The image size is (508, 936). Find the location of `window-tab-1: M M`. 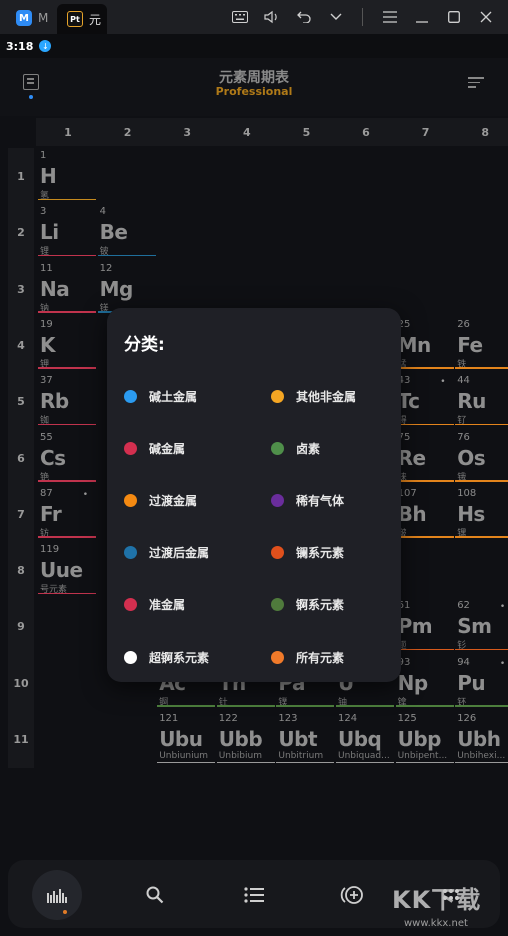

window-tab-1: M M is located at coordinates (31, 18).